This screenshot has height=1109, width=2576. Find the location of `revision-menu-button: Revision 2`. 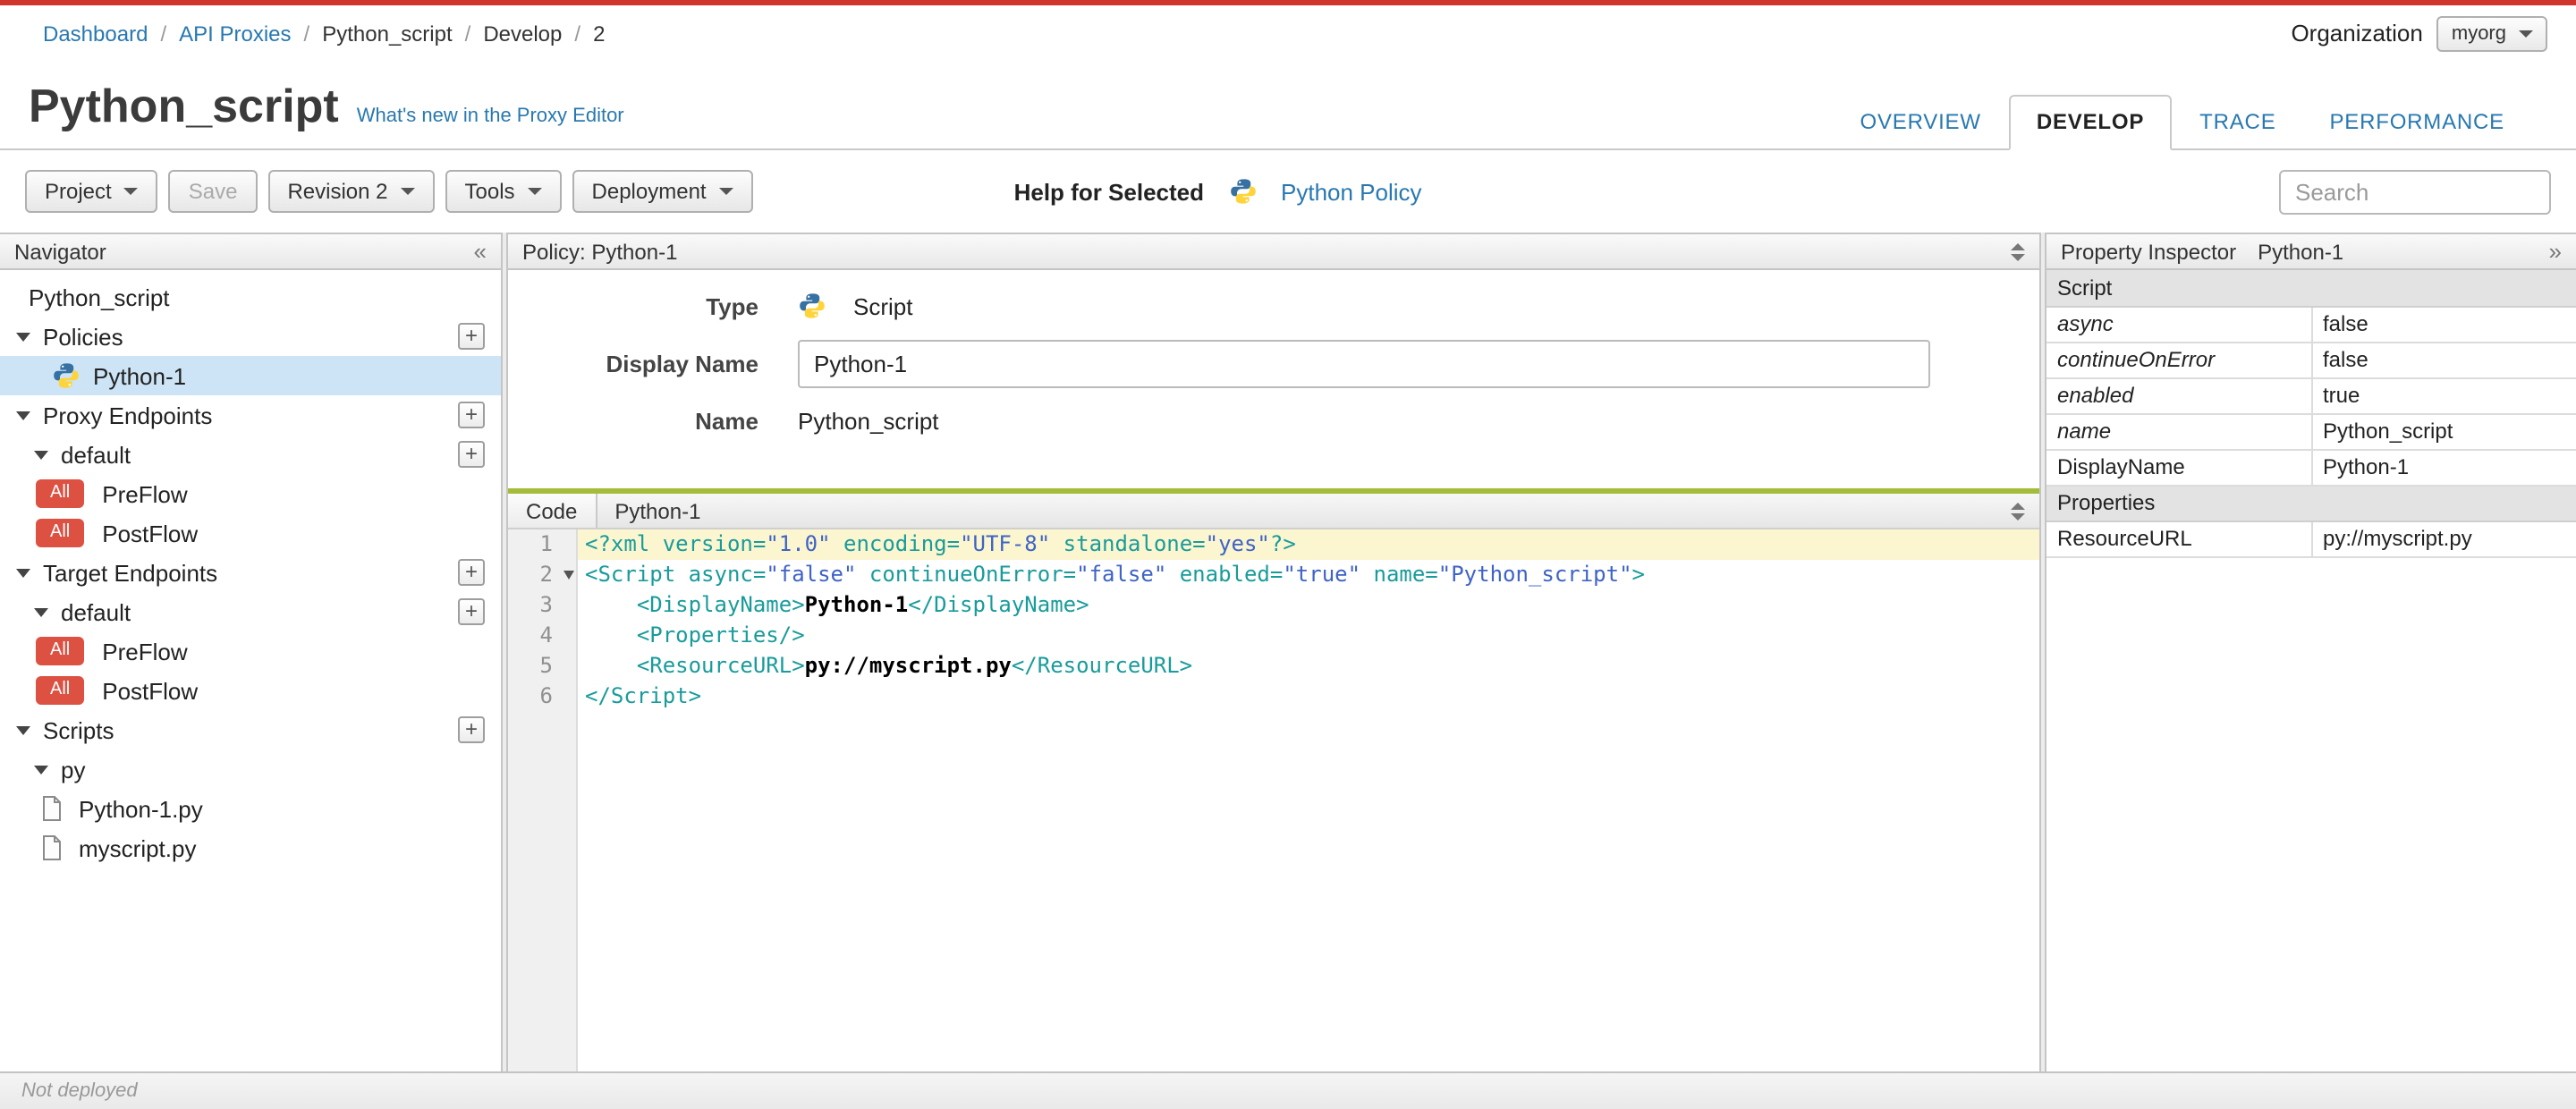

revision-menu-button: Revision 2 is located at coordinates (351, 192).